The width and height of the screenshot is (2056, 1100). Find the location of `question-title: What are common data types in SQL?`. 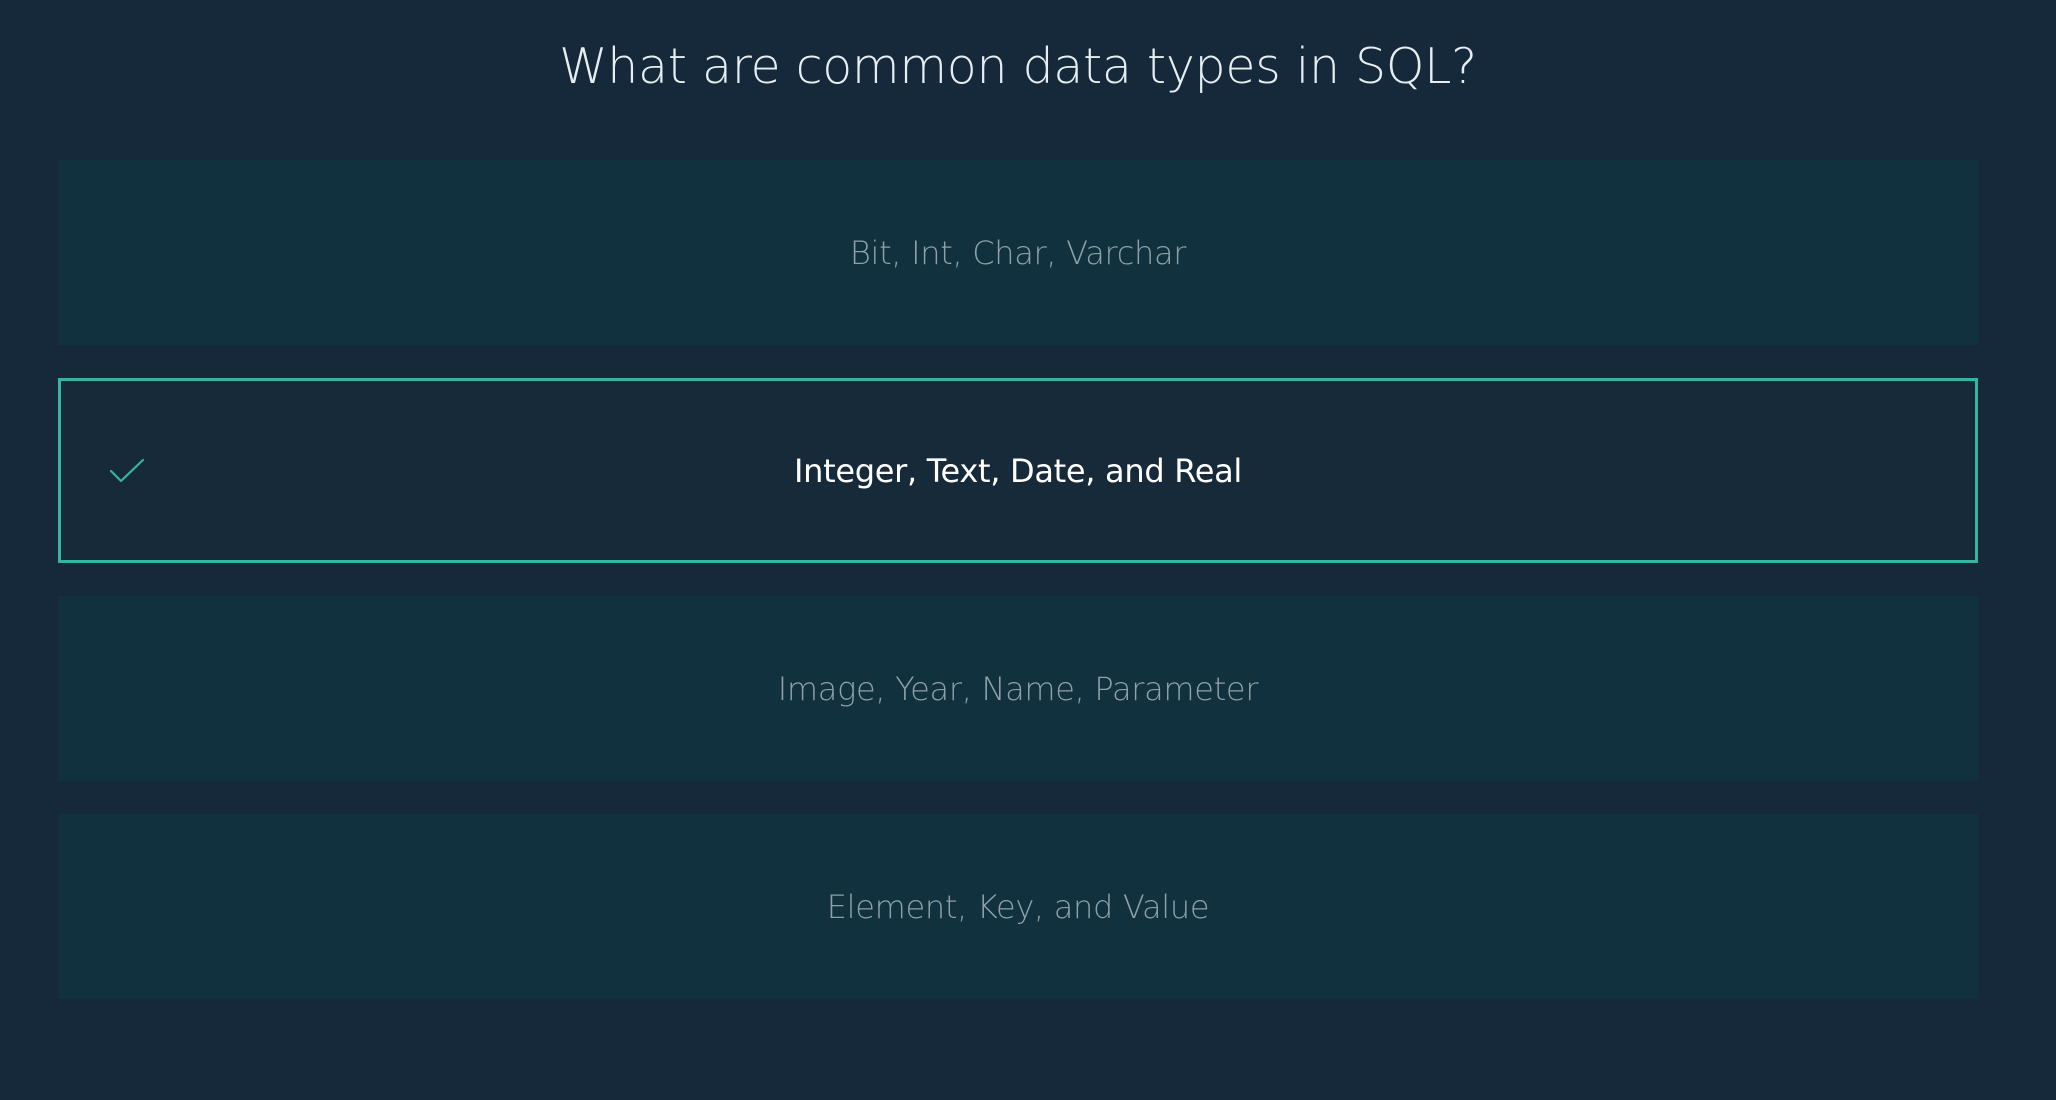

question-title: What are common data types in SQL? is located at coordinates (1018, 66).